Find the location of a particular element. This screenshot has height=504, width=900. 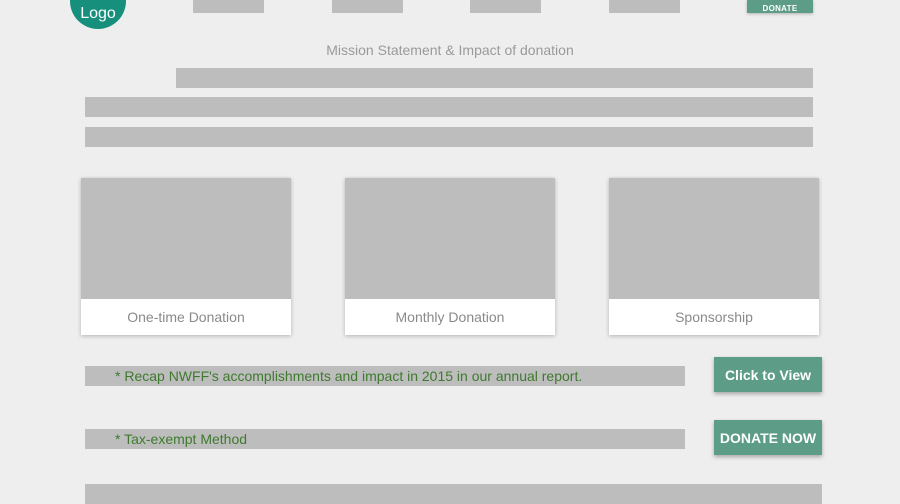

logo: Logo is located at coordinates (98, 14).